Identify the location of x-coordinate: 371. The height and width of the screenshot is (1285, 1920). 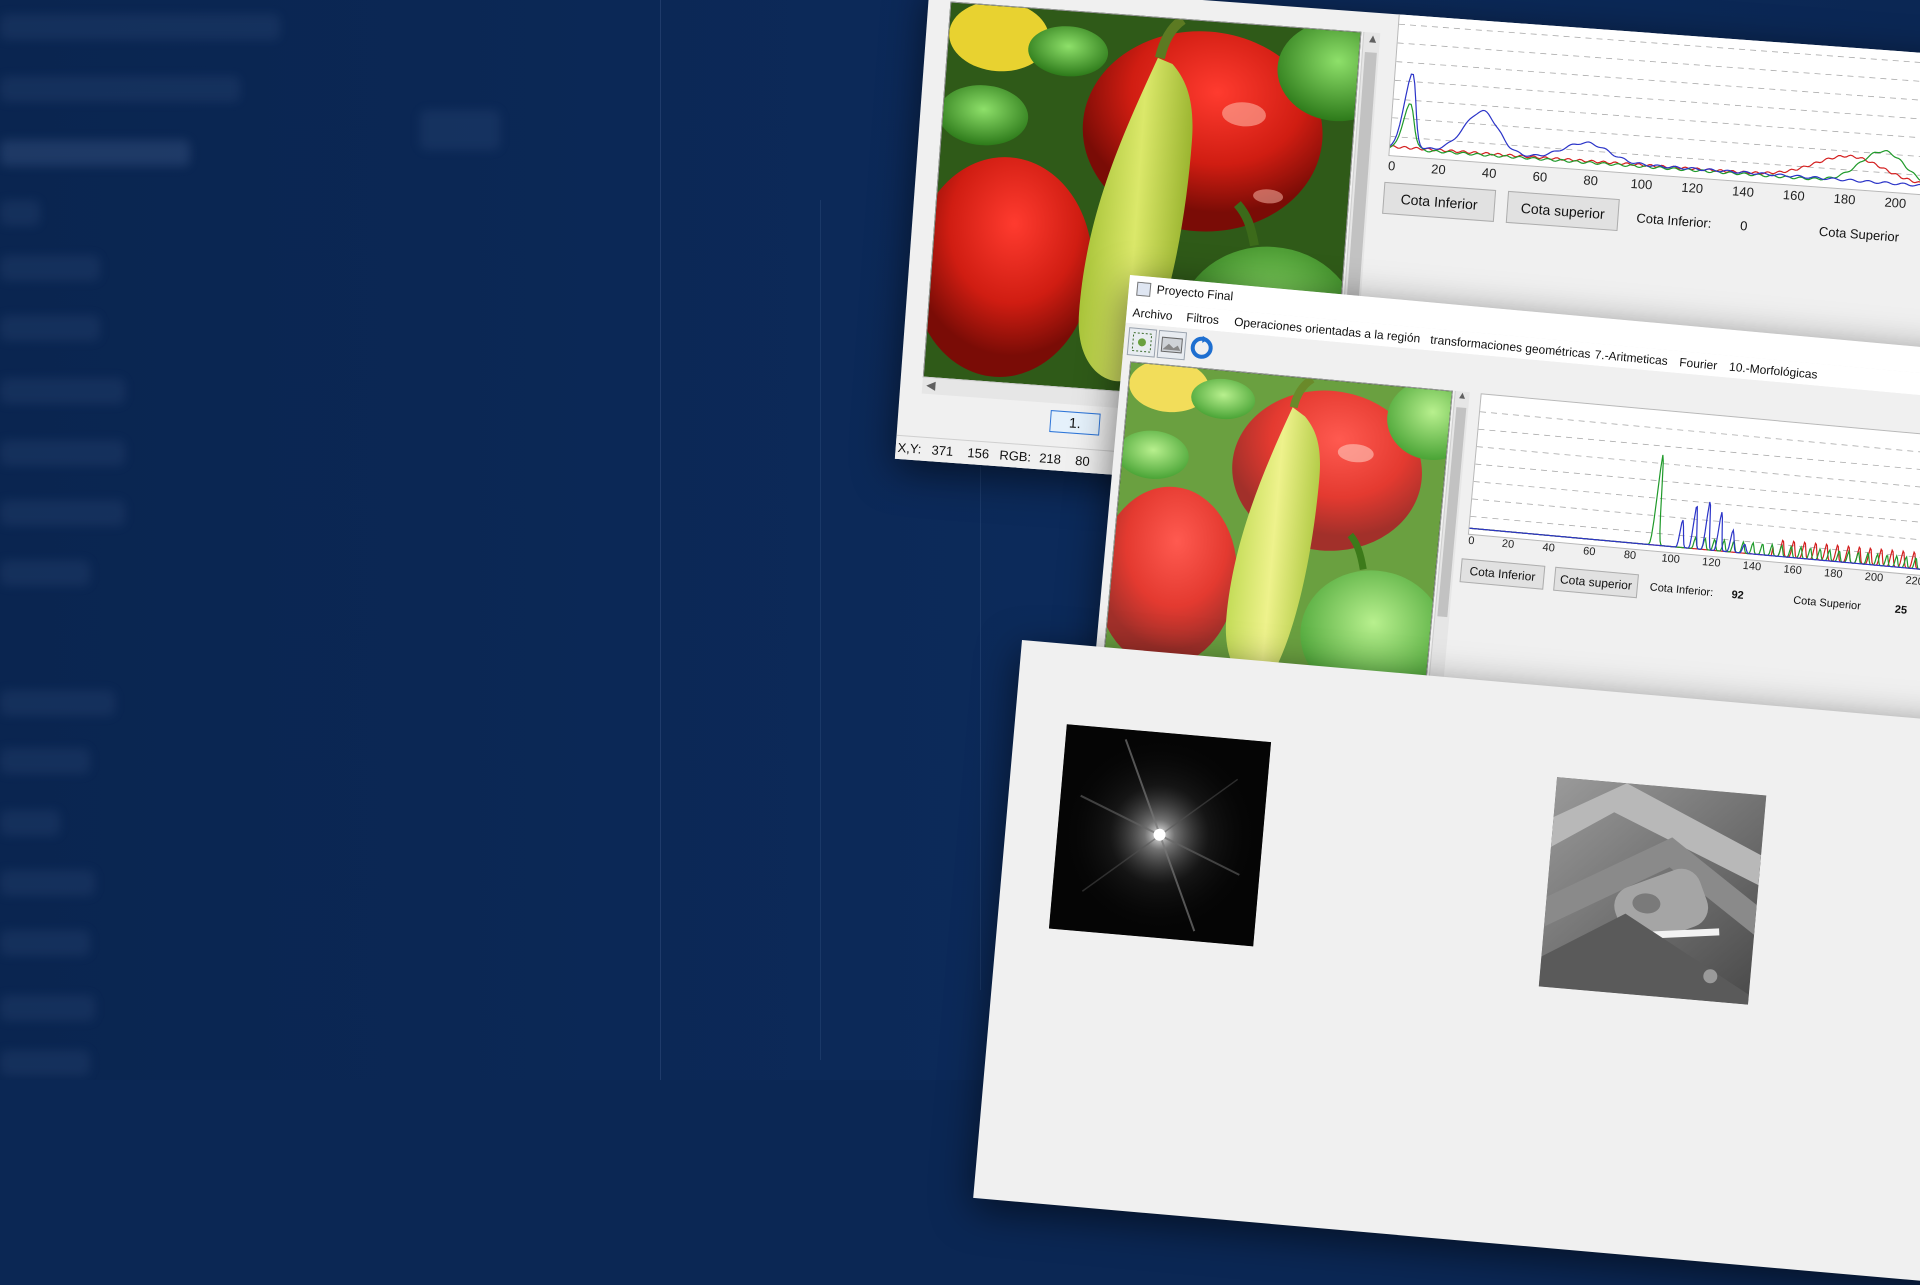
(942, 450).